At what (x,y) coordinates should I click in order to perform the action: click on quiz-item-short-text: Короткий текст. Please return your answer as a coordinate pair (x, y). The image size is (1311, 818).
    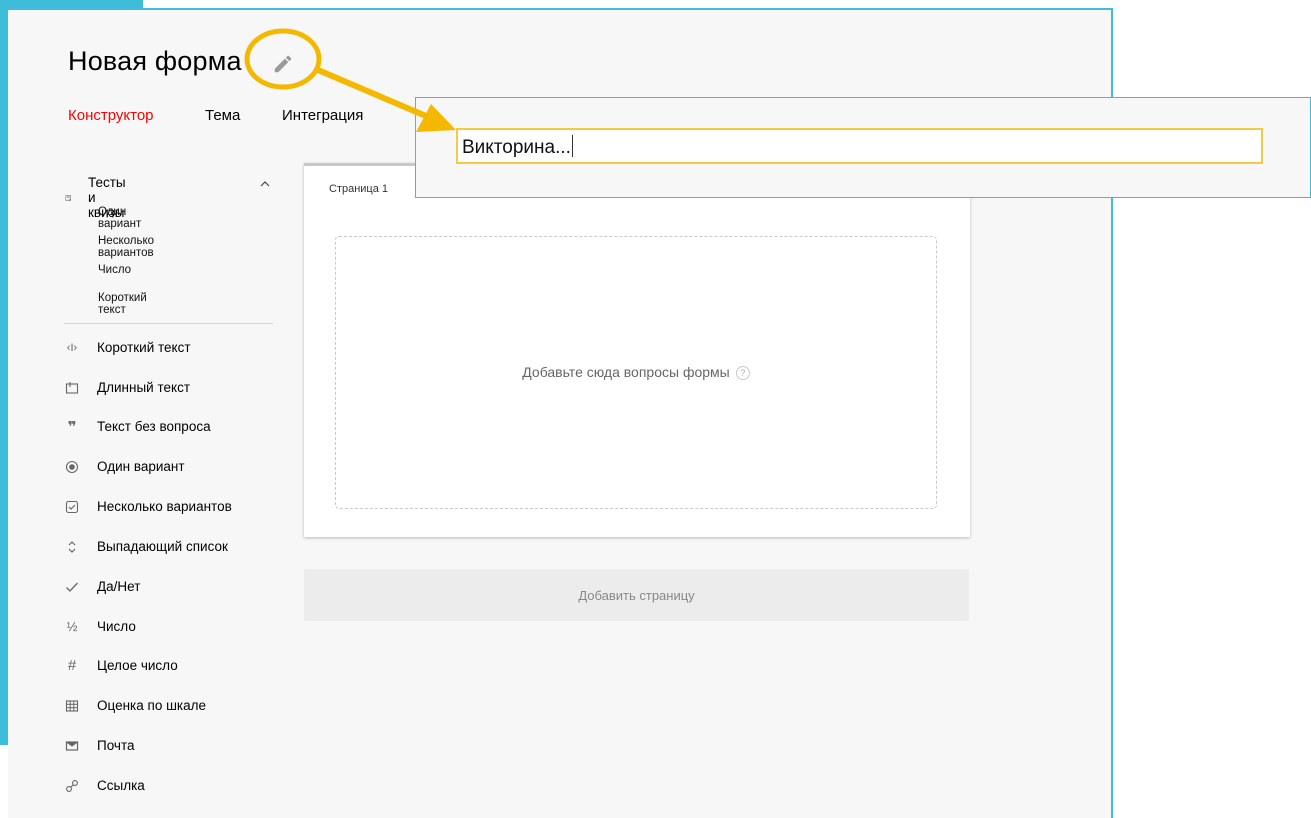
    Looking at the image, I should click on (122, 304).